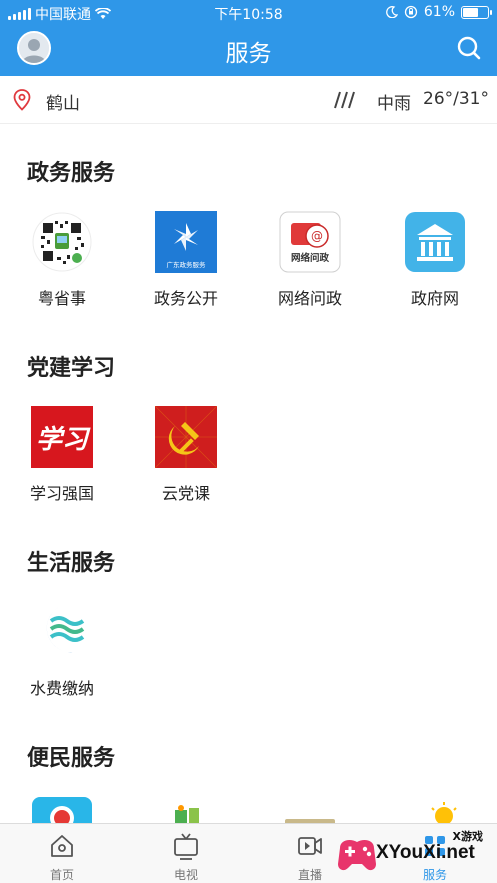  Describe the element at coordinates (186, 437) in the screenshot. I see `party-emblem-icon` at that location.